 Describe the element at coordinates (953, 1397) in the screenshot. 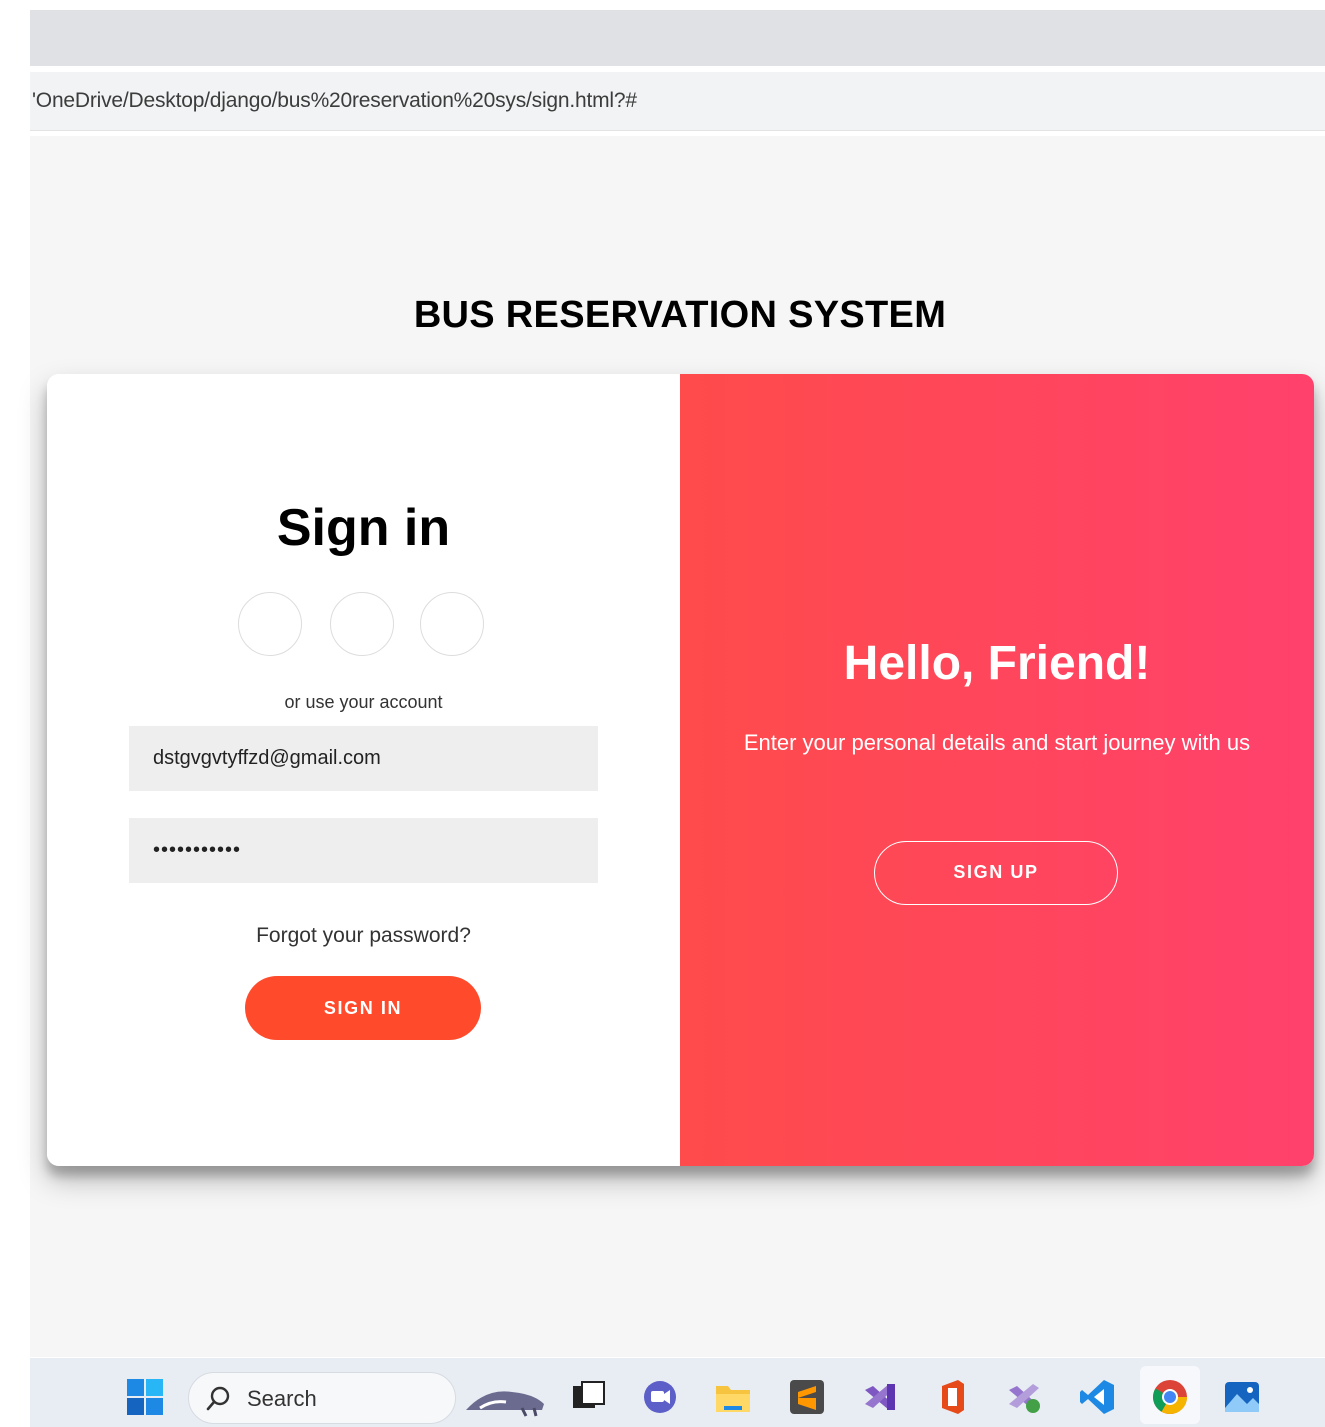

I see `office-icon` at that location.